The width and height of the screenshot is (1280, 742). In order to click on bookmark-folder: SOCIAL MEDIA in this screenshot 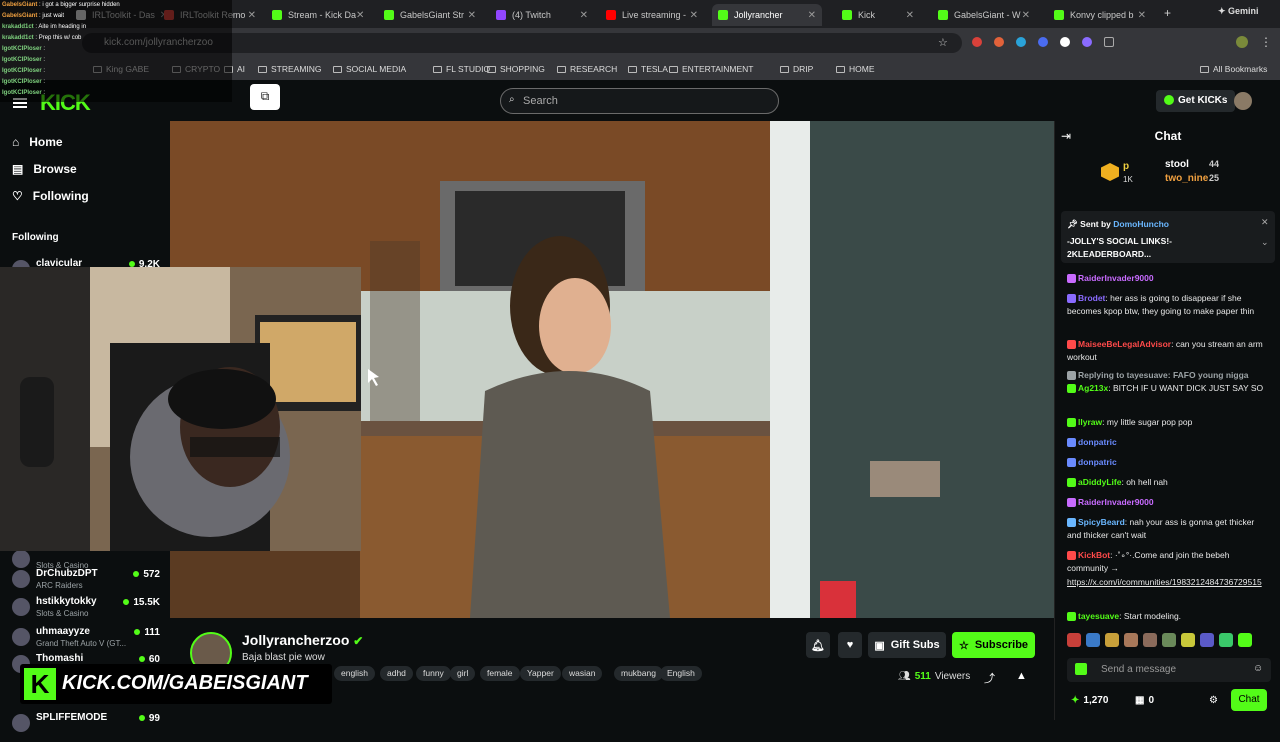, I will do `click(369, 69)`.